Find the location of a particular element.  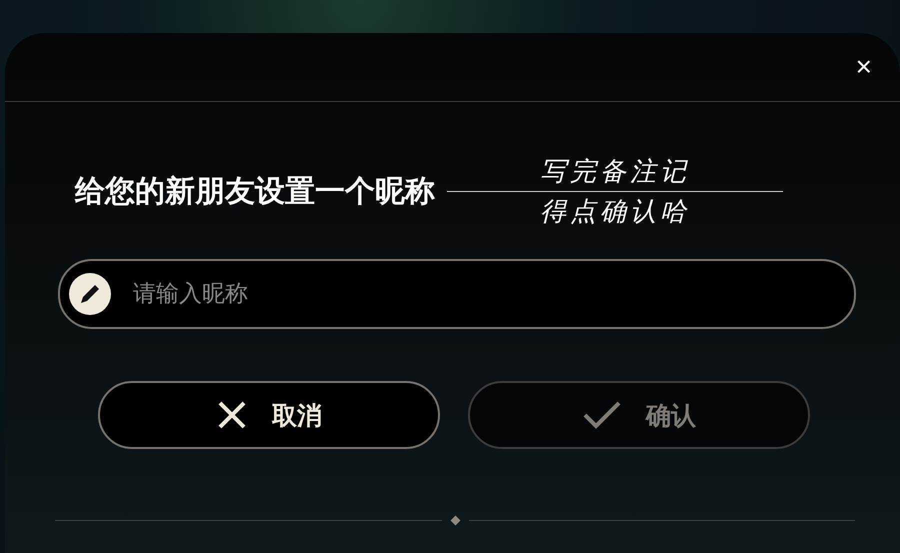

handwritten-note: 写完备注记 is located at coordinates (615, 172).